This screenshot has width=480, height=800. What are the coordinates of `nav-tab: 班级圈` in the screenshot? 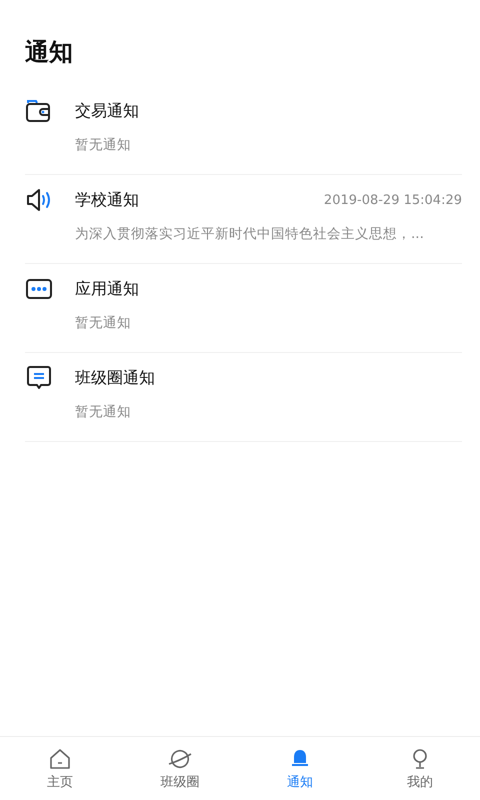 It's located at (180, 768).